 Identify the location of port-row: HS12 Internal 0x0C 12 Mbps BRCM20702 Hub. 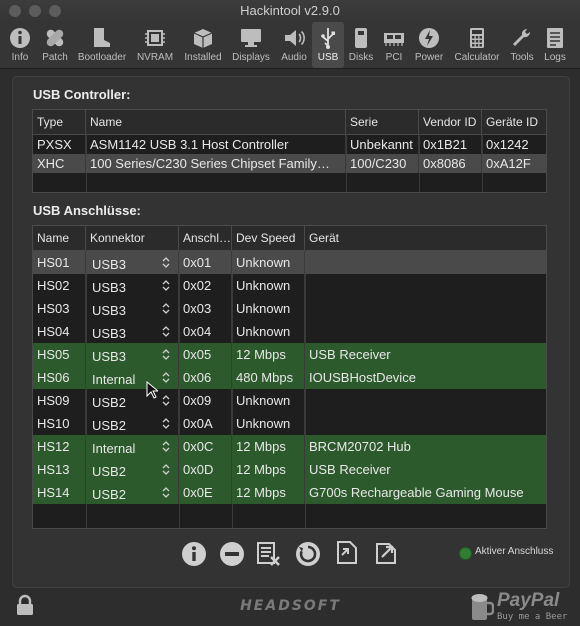
(289, 446).